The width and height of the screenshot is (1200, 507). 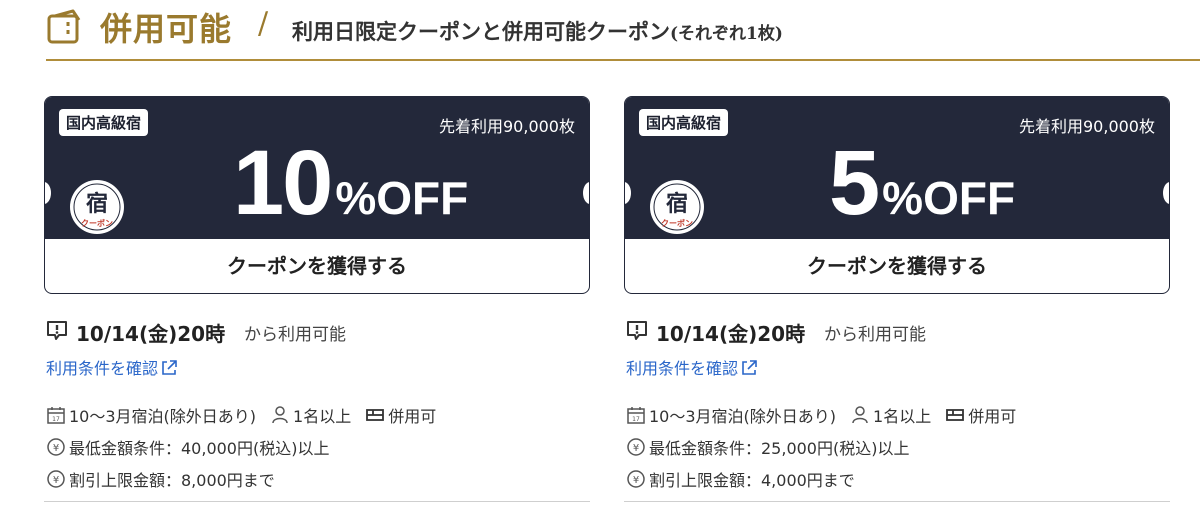 I want to click on header-title: 併用可能, so click(x=166, y=29).